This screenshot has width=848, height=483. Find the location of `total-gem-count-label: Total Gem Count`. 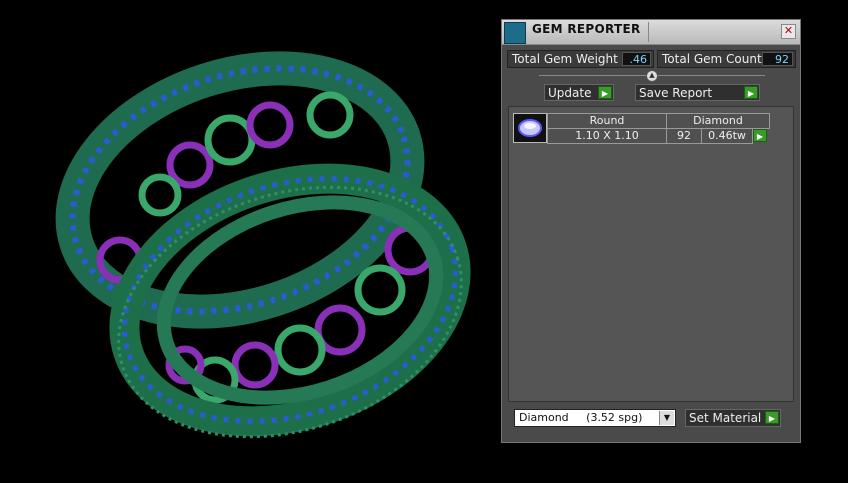

total-gem-count-label: Total Gem Count is located at coordinates (712, 59).